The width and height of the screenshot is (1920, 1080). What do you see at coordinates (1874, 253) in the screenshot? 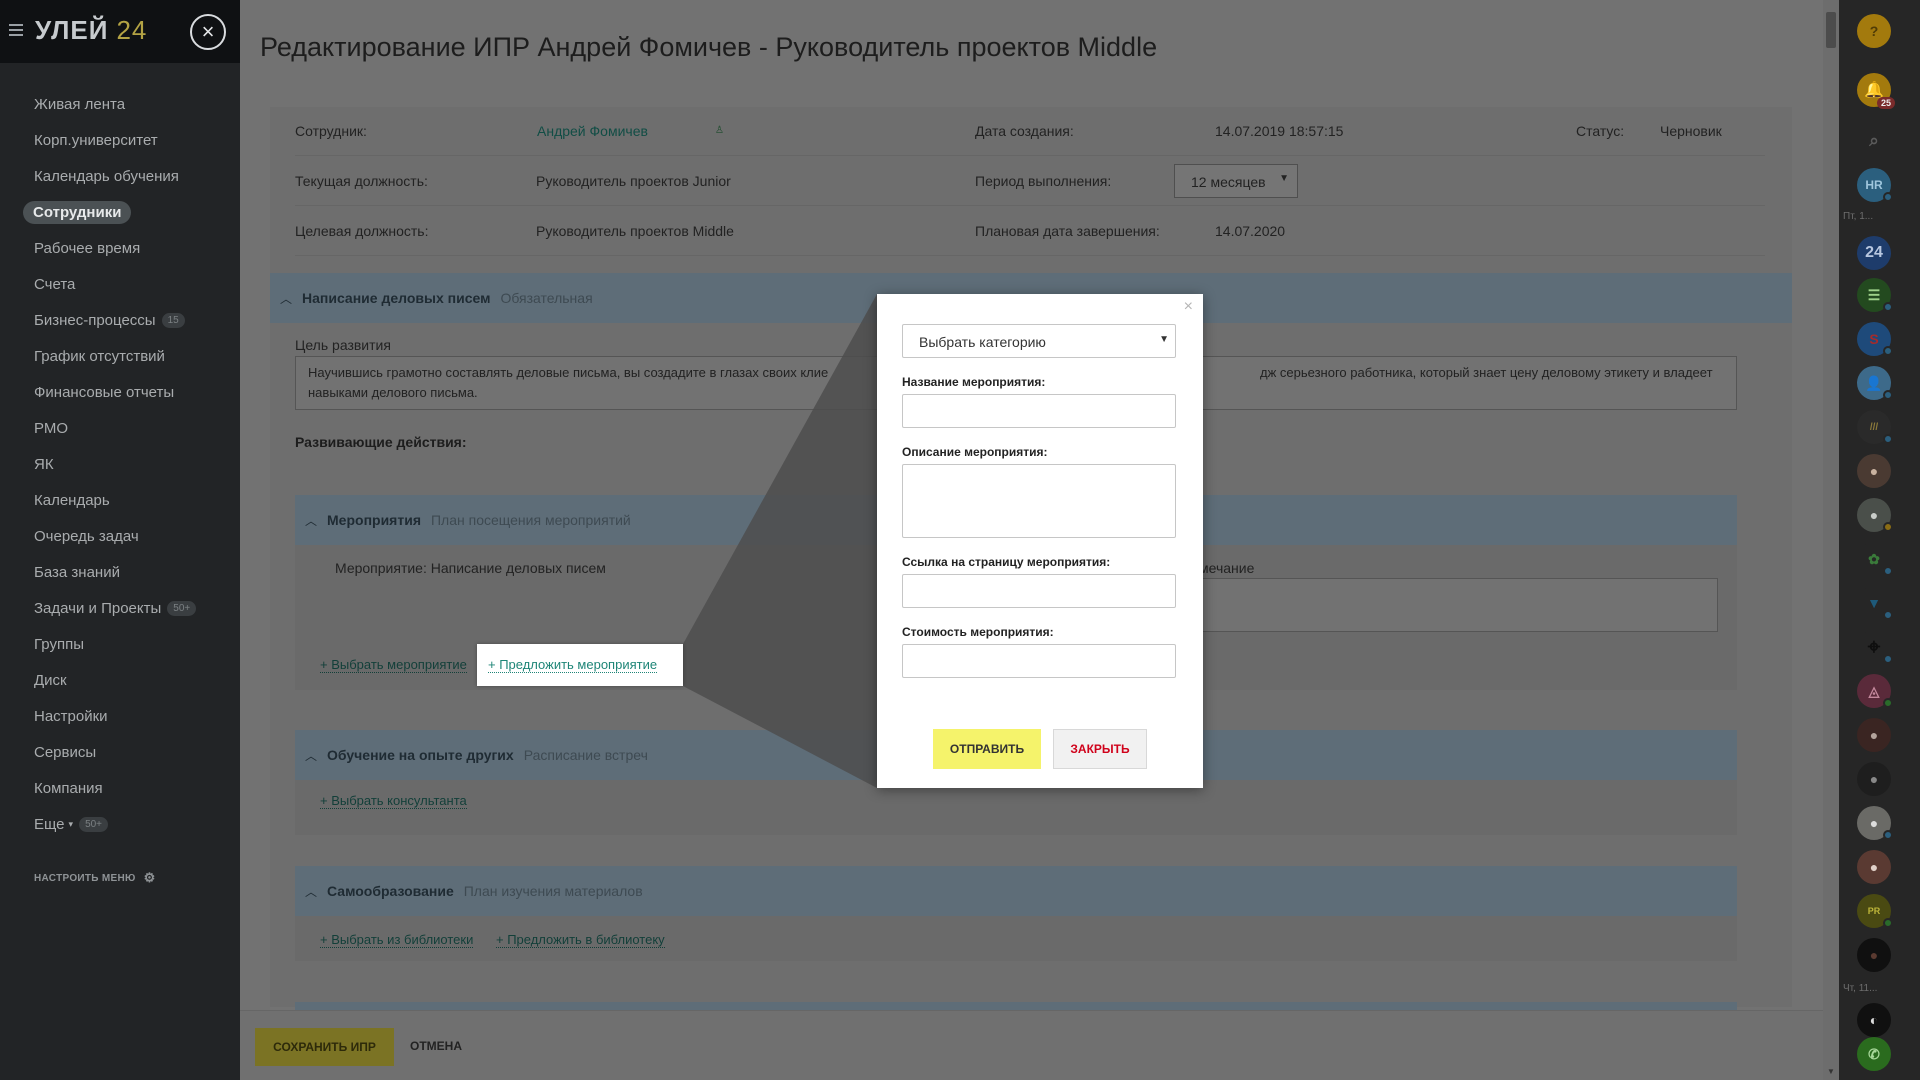
I see `b24-chat-avatar: 24` at bounding box center [1874, 253].